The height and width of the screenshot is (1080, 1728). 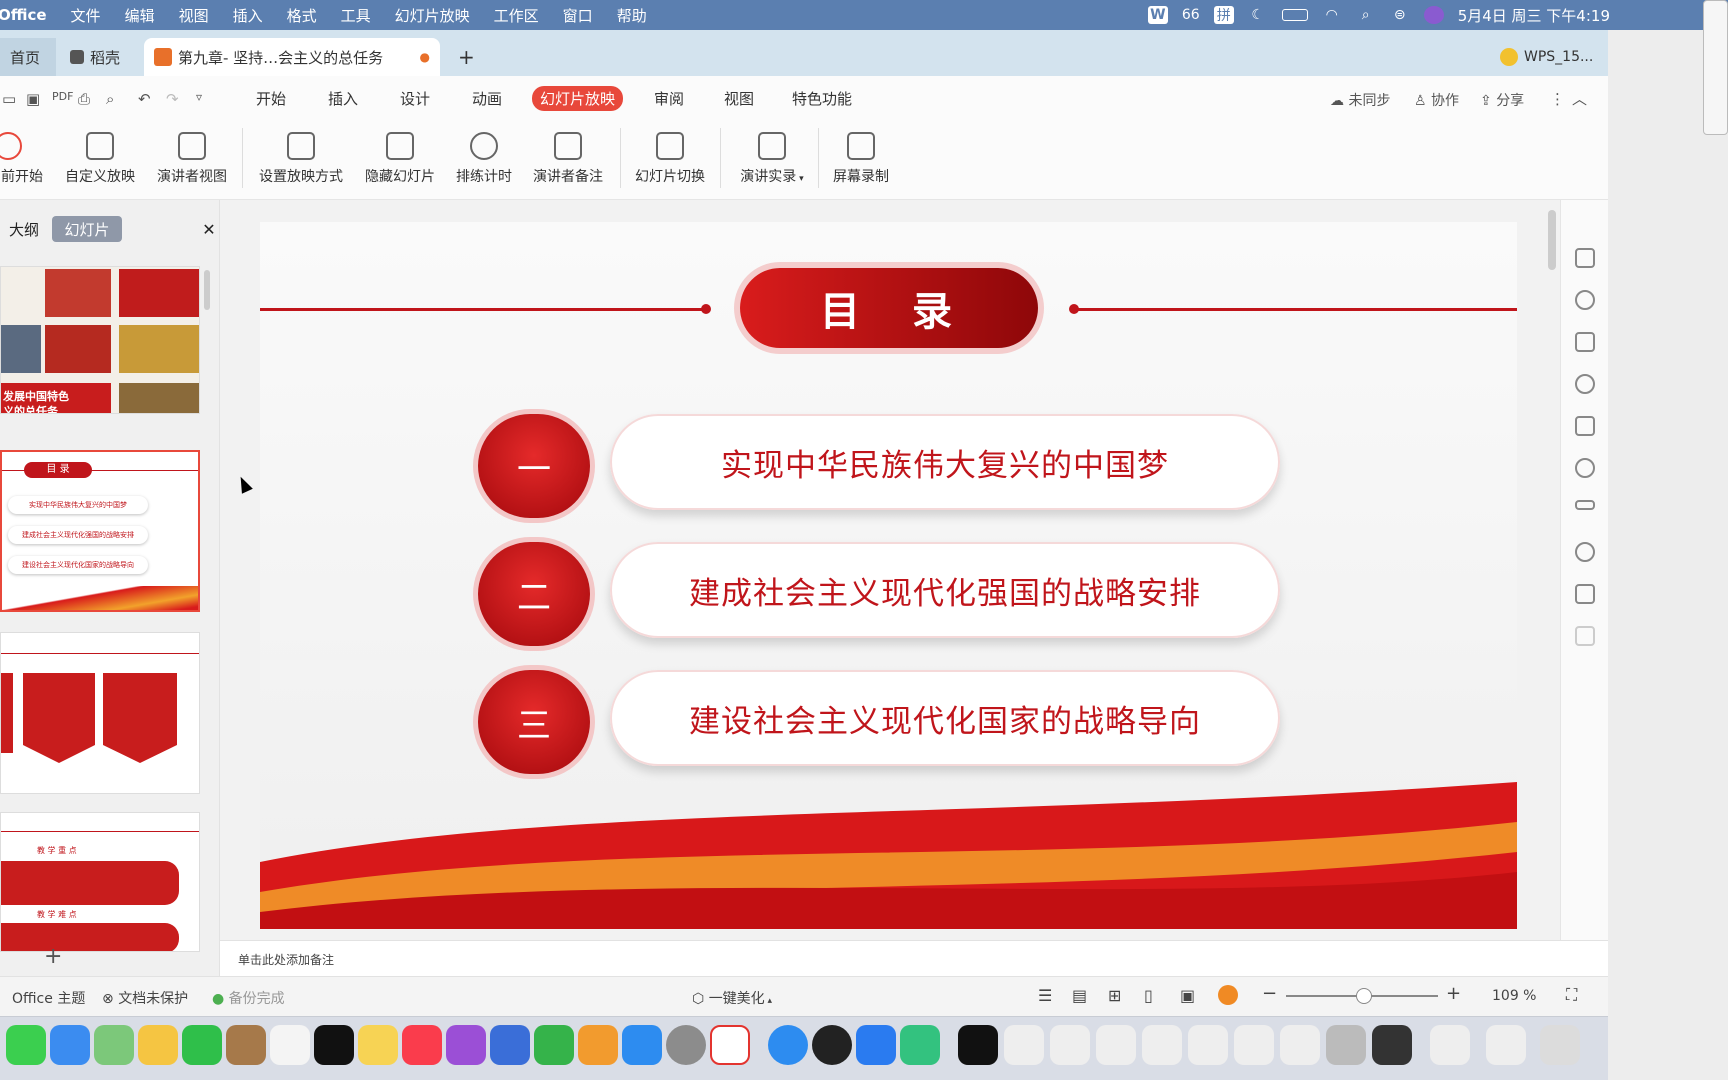 What do you see at coordinates (172, 99) in the screenshot?
I see `redo-icon: ↷` at bounding box center [172, 99].